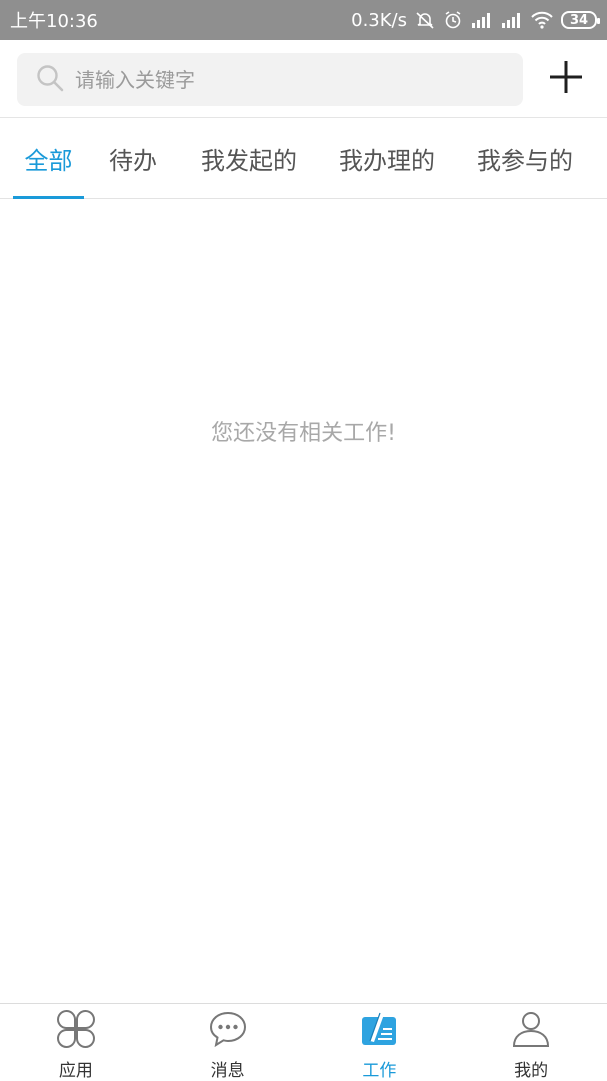  Describe the element at coordinates (133, 158) in the screenshot. I see `tab-pending: 待办` at that location.